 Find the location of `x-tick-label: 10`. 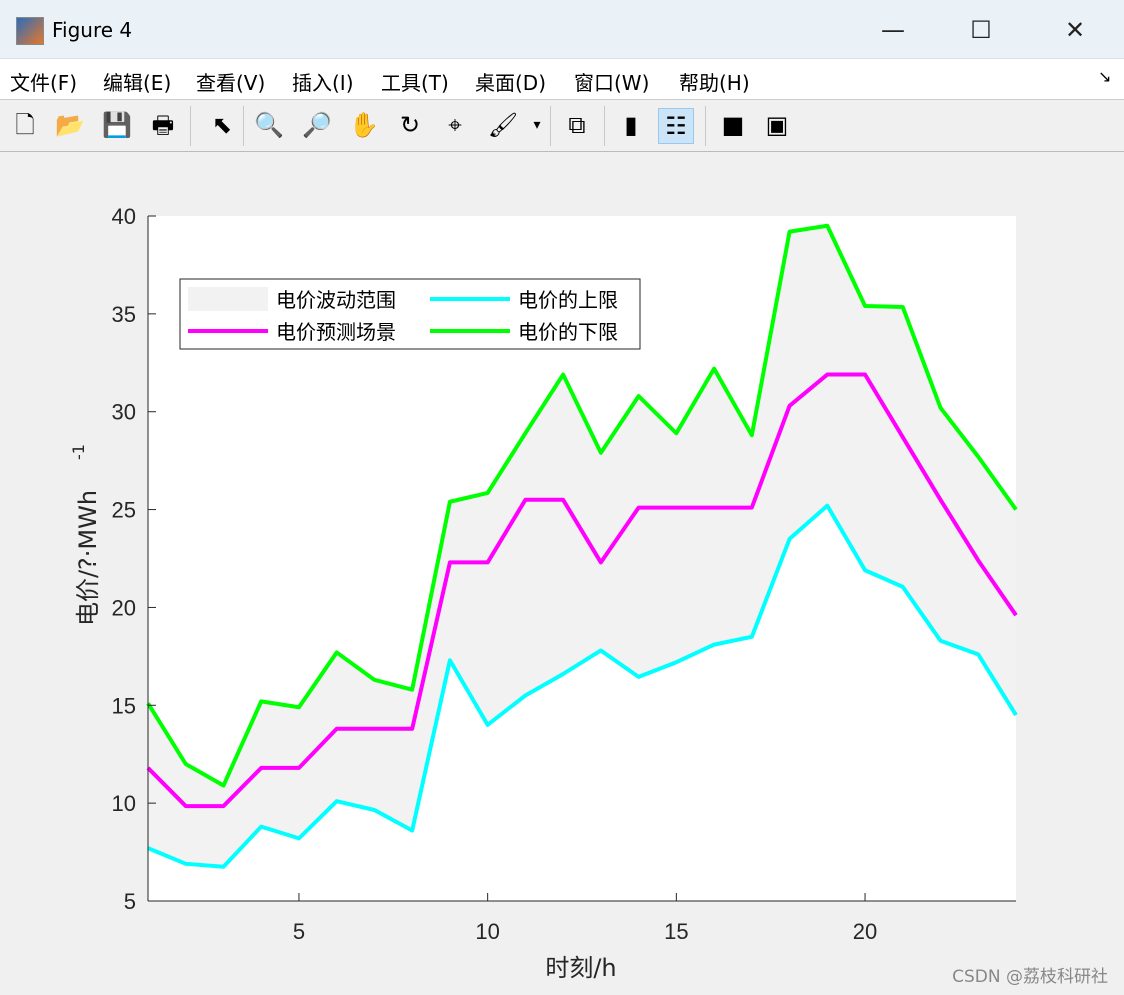

x-tick-label: 10 is located at coordinates (487, 931).